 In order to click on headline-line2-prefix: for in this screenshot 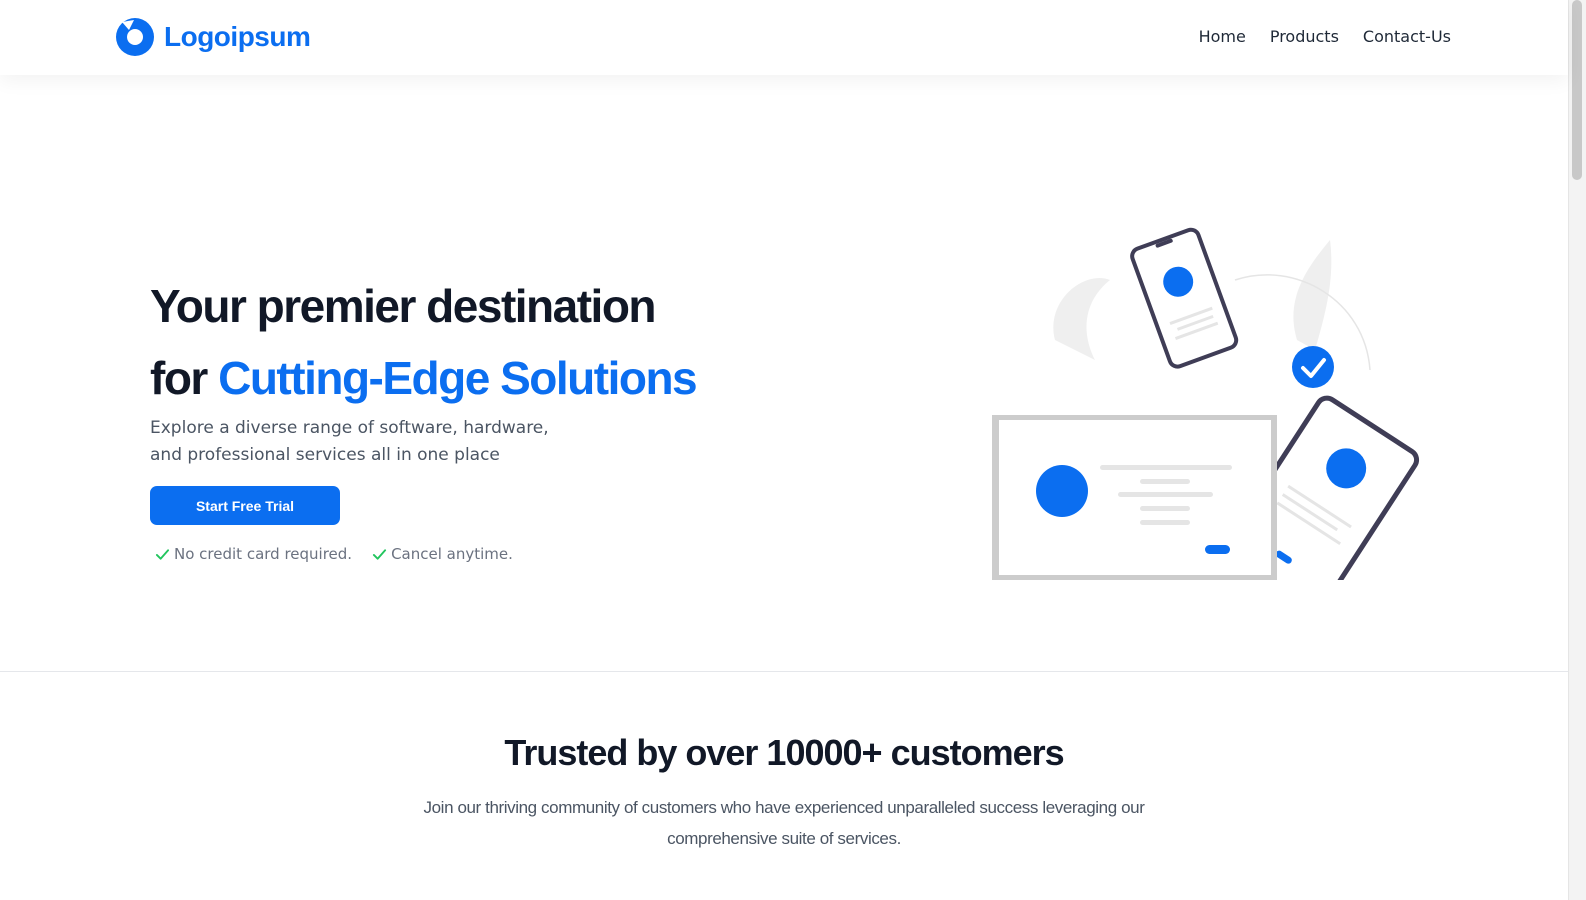, I will do `click(184, 378)`.